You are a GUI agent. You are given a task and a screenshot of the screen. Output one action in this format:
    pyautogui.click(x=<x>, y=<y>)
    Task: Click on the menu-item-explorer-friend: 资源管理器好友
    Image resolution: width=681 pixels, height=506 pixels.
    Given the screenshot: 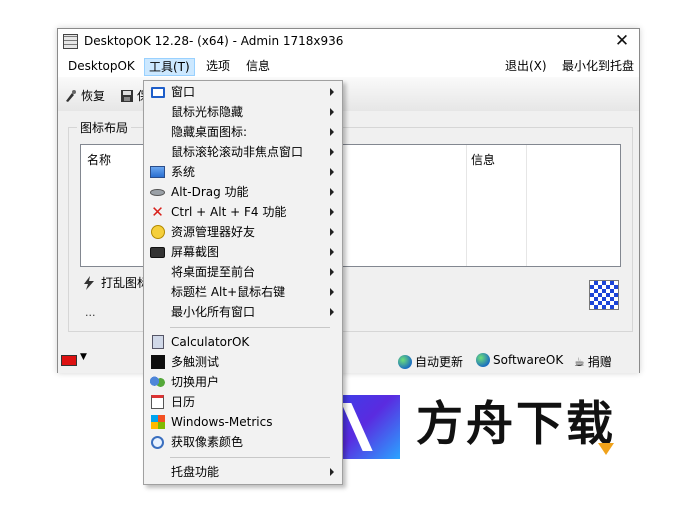 What is the action you would take?
    pyautogui.click(x=243, y=232)
    